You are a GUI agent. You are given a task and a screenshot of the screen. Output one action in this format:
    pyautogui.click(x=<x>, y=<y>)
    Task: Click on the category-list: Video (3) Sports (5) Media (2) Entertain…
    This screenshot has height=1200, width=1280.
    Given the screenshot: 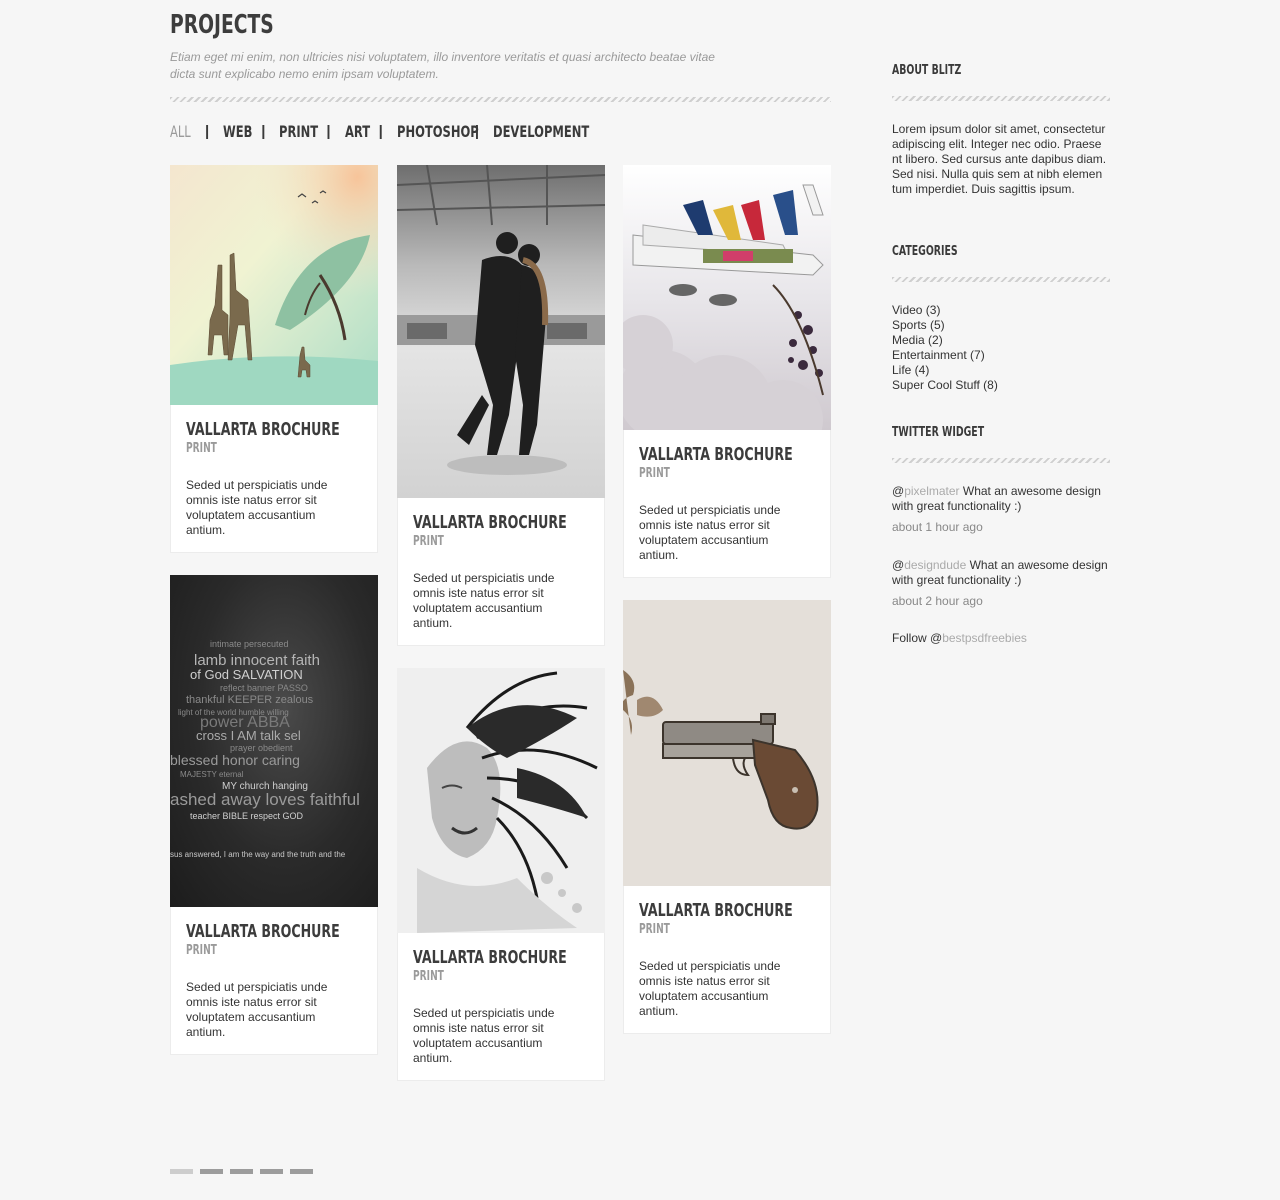 What is the action you would take?
    pyautogui.click(x=945, y=348)
    